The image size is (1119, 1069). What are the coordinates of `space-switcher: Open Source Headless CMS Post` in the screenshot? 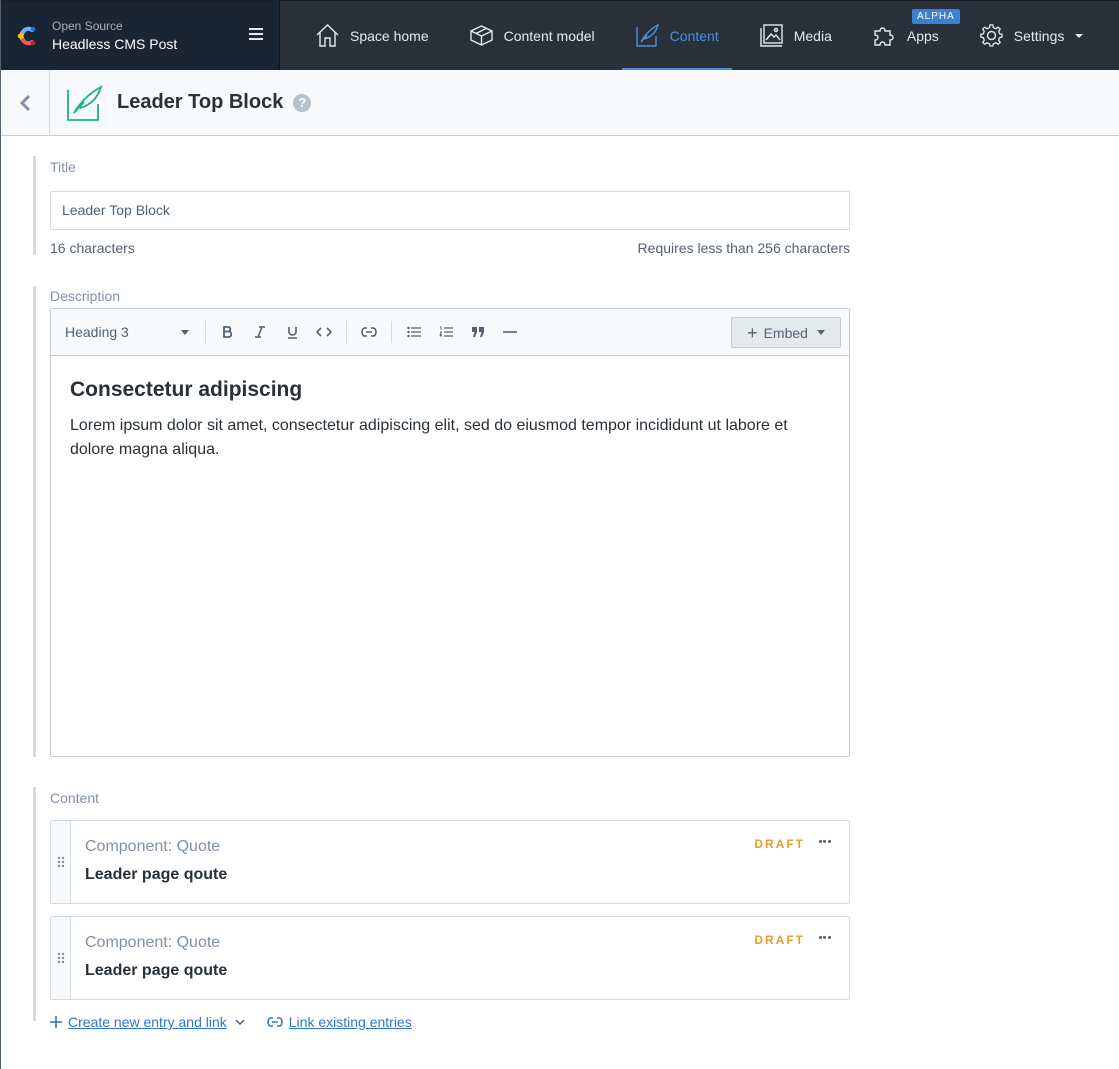 It's located at (140, 35).